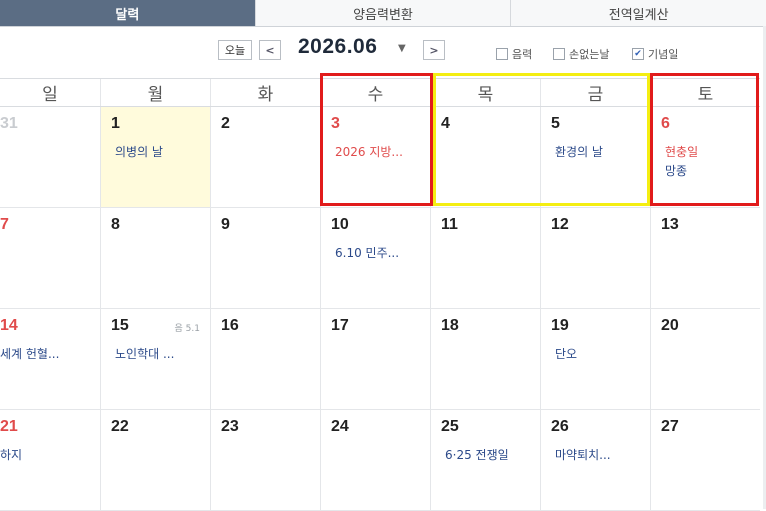 The width and height of the screenshot is (766, 511). I want to click on event-label: 단오, so click(566, 353).